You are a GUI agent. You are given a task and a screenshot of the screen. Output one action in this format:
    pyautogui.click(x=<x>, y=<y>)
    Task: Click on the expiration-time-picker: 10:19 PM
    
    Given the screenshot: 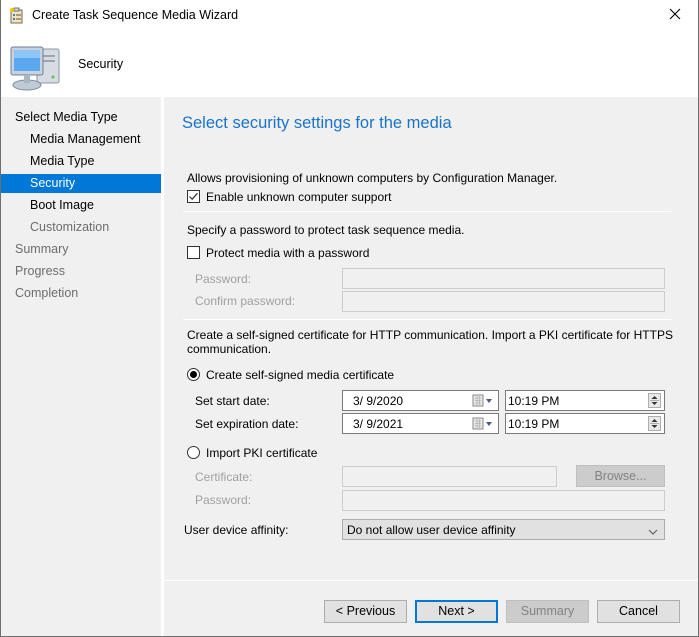 What is the action you would take?
    pyautogui.click(x=585, y=423)
    